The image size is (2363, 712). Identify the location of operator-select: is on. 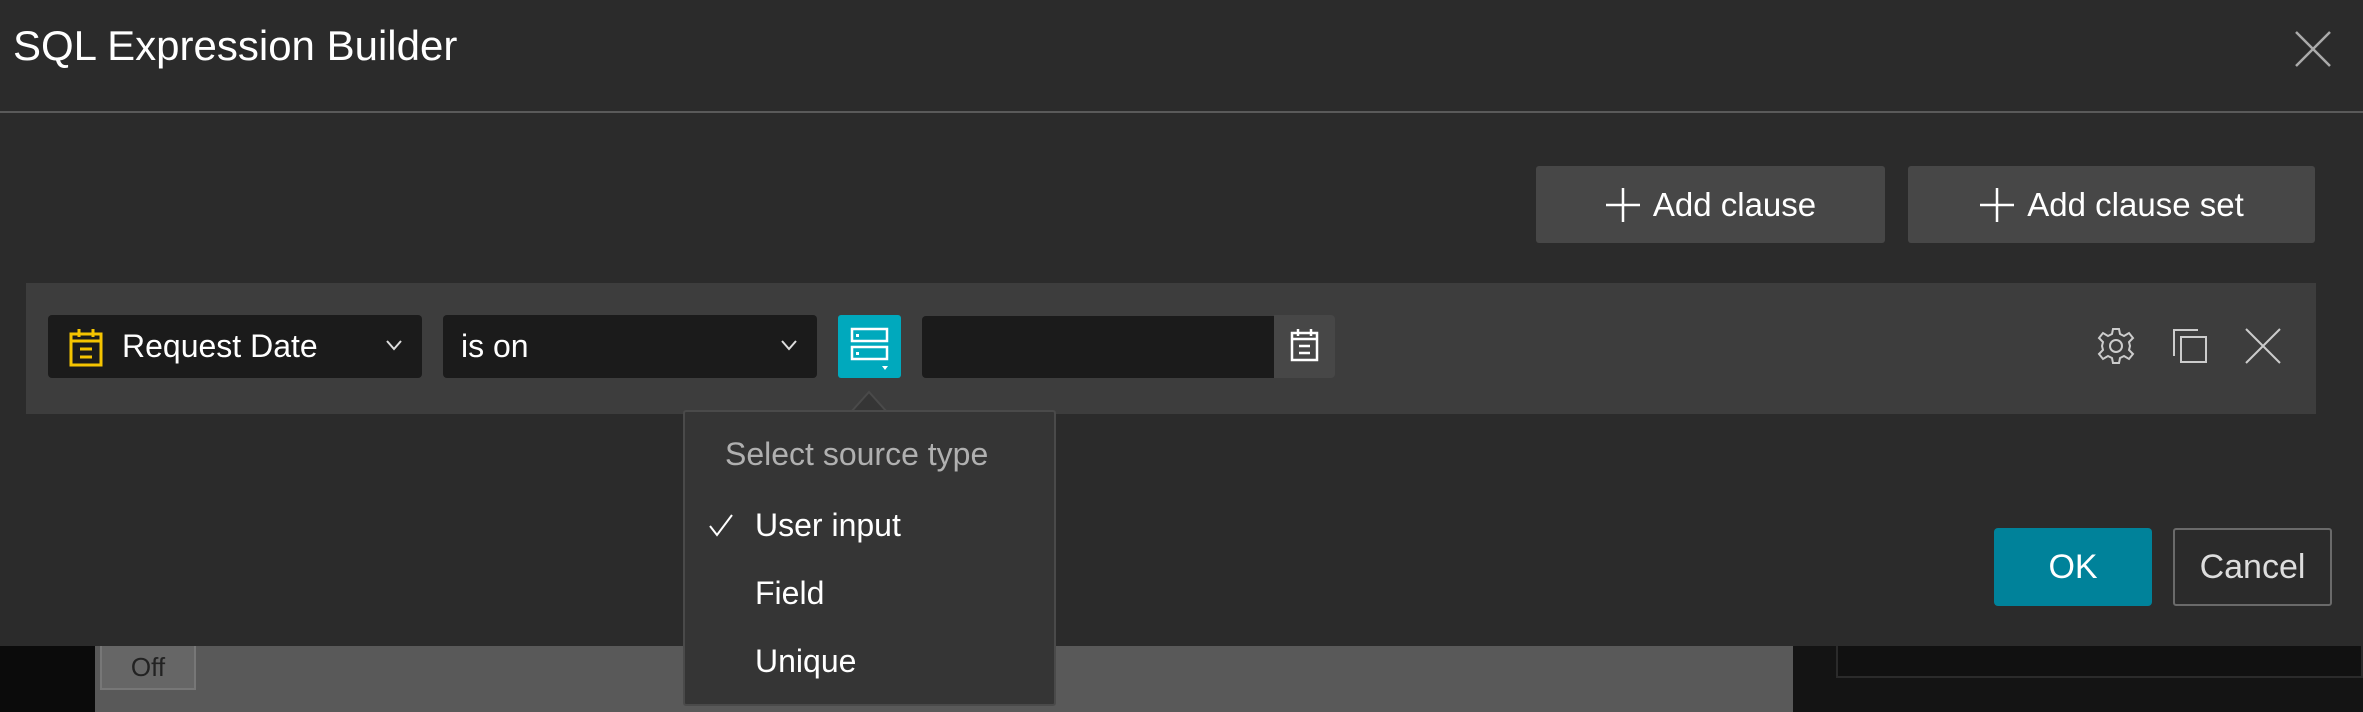
(630, 346).